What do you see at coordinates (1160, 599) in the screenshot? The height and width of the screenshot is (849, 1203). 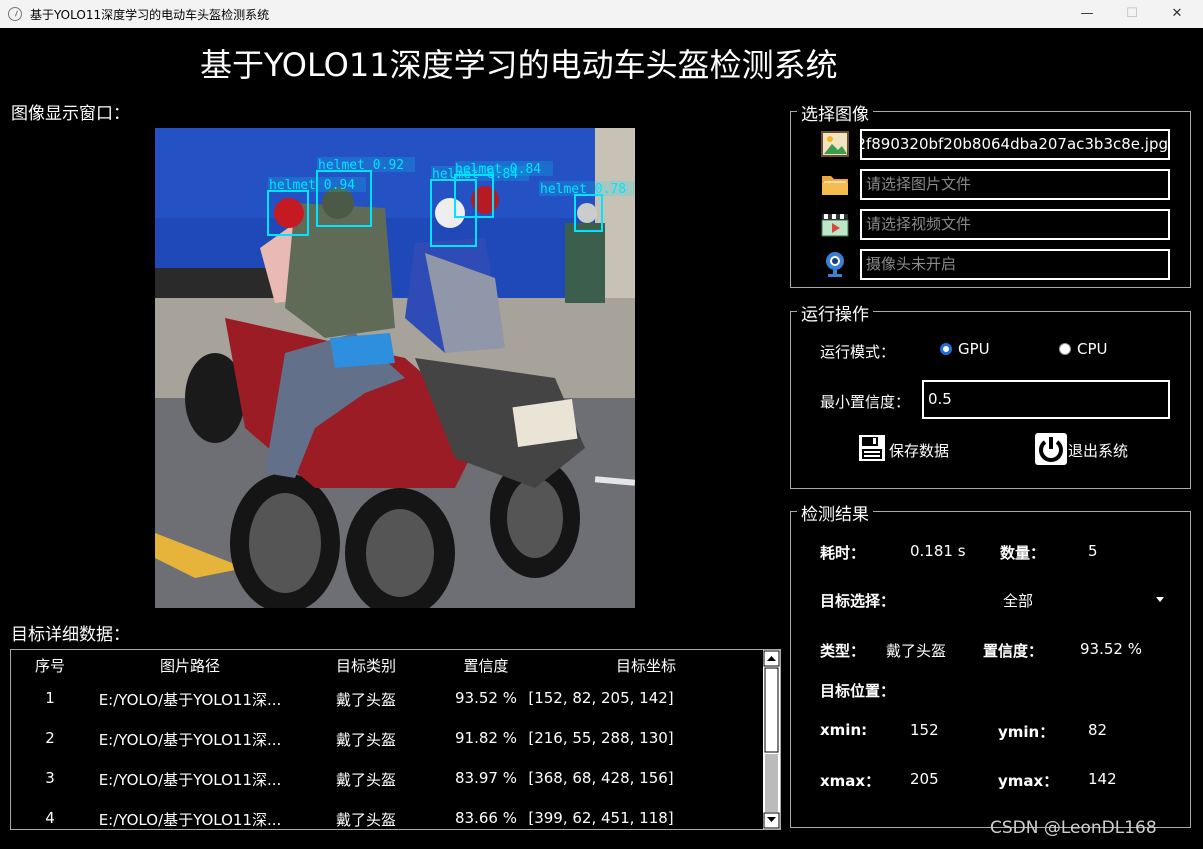 I see `chevron-down-icon` at bounding box center [1160, 599].